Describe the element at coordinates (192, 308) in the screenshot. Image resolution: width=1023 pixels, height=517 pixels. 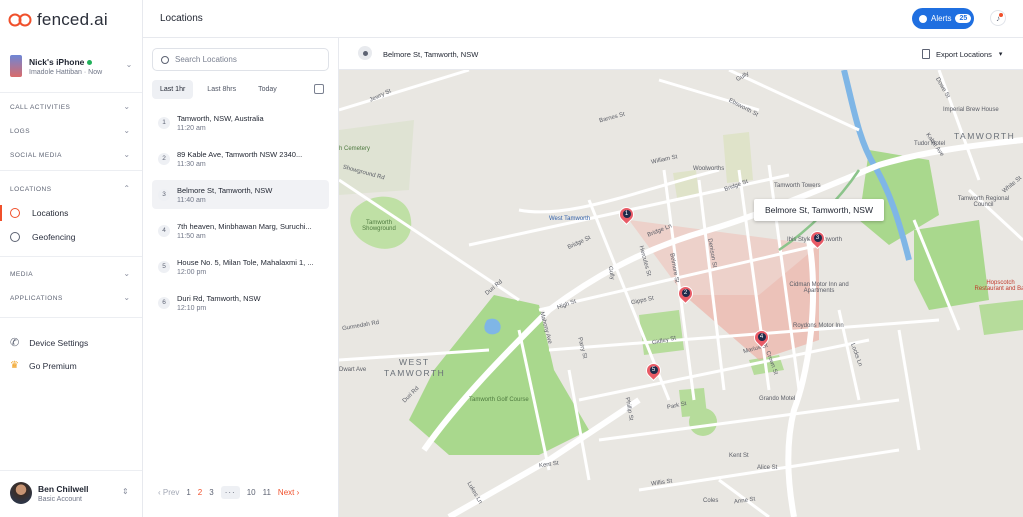
I see `location-time: 12:10 pm` at that location.